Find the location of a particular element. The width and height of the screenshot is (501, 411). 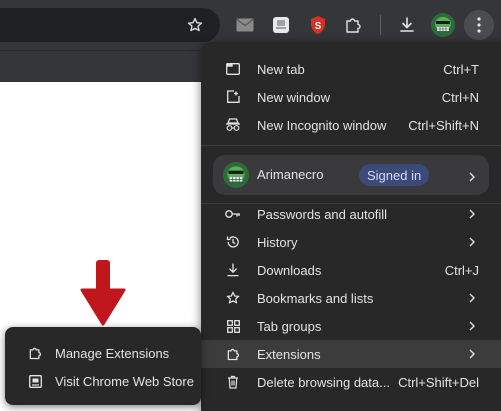

svg-text: S is located at coordinates (318, 26).